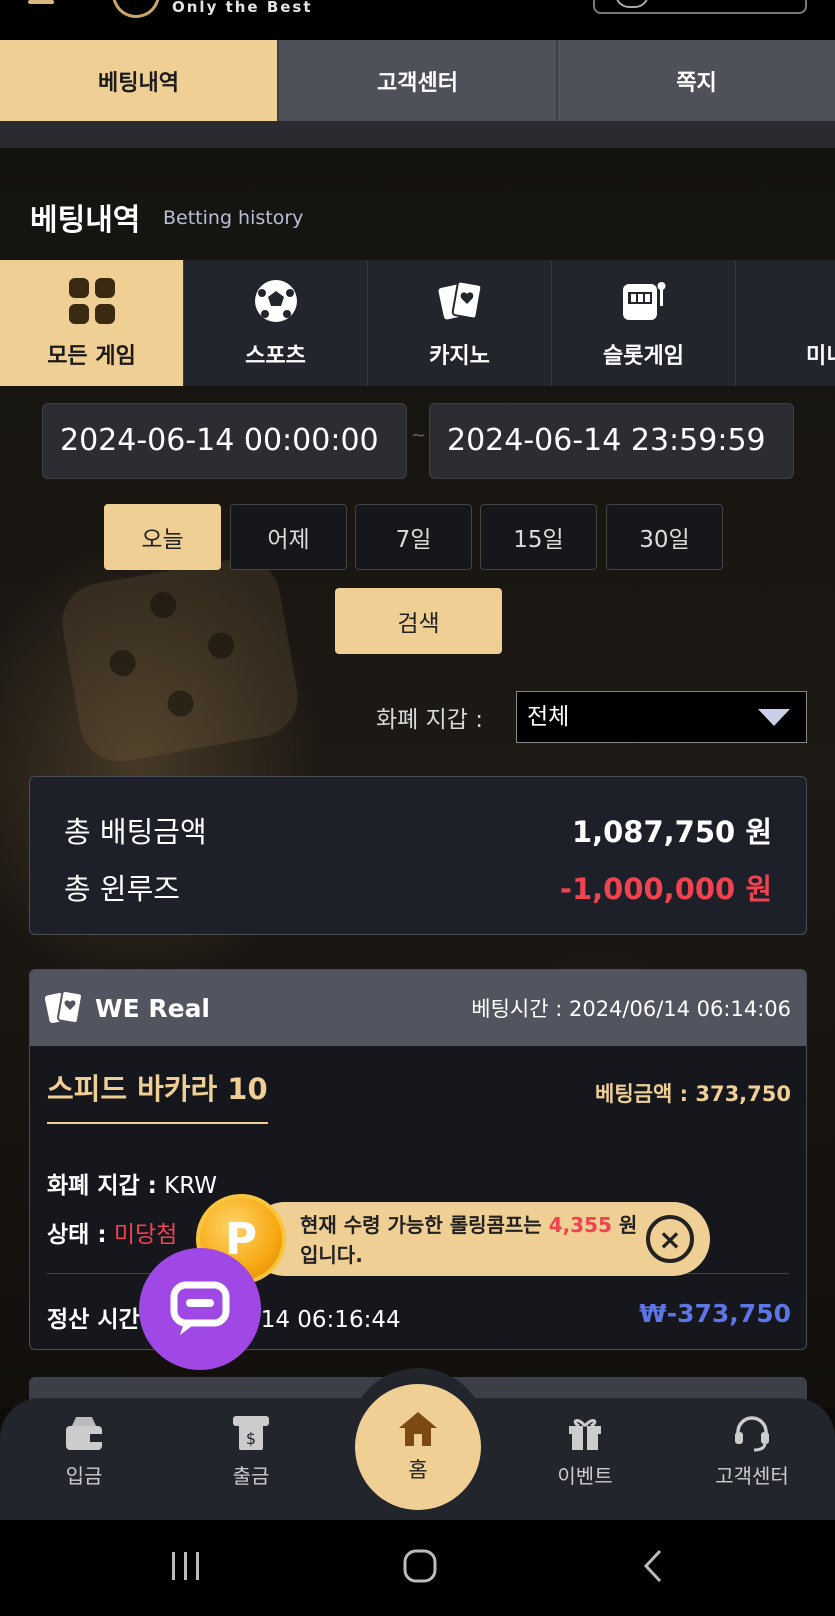  I want to click on total-winloss-label: 총 윈루즈, so click(122, 889).